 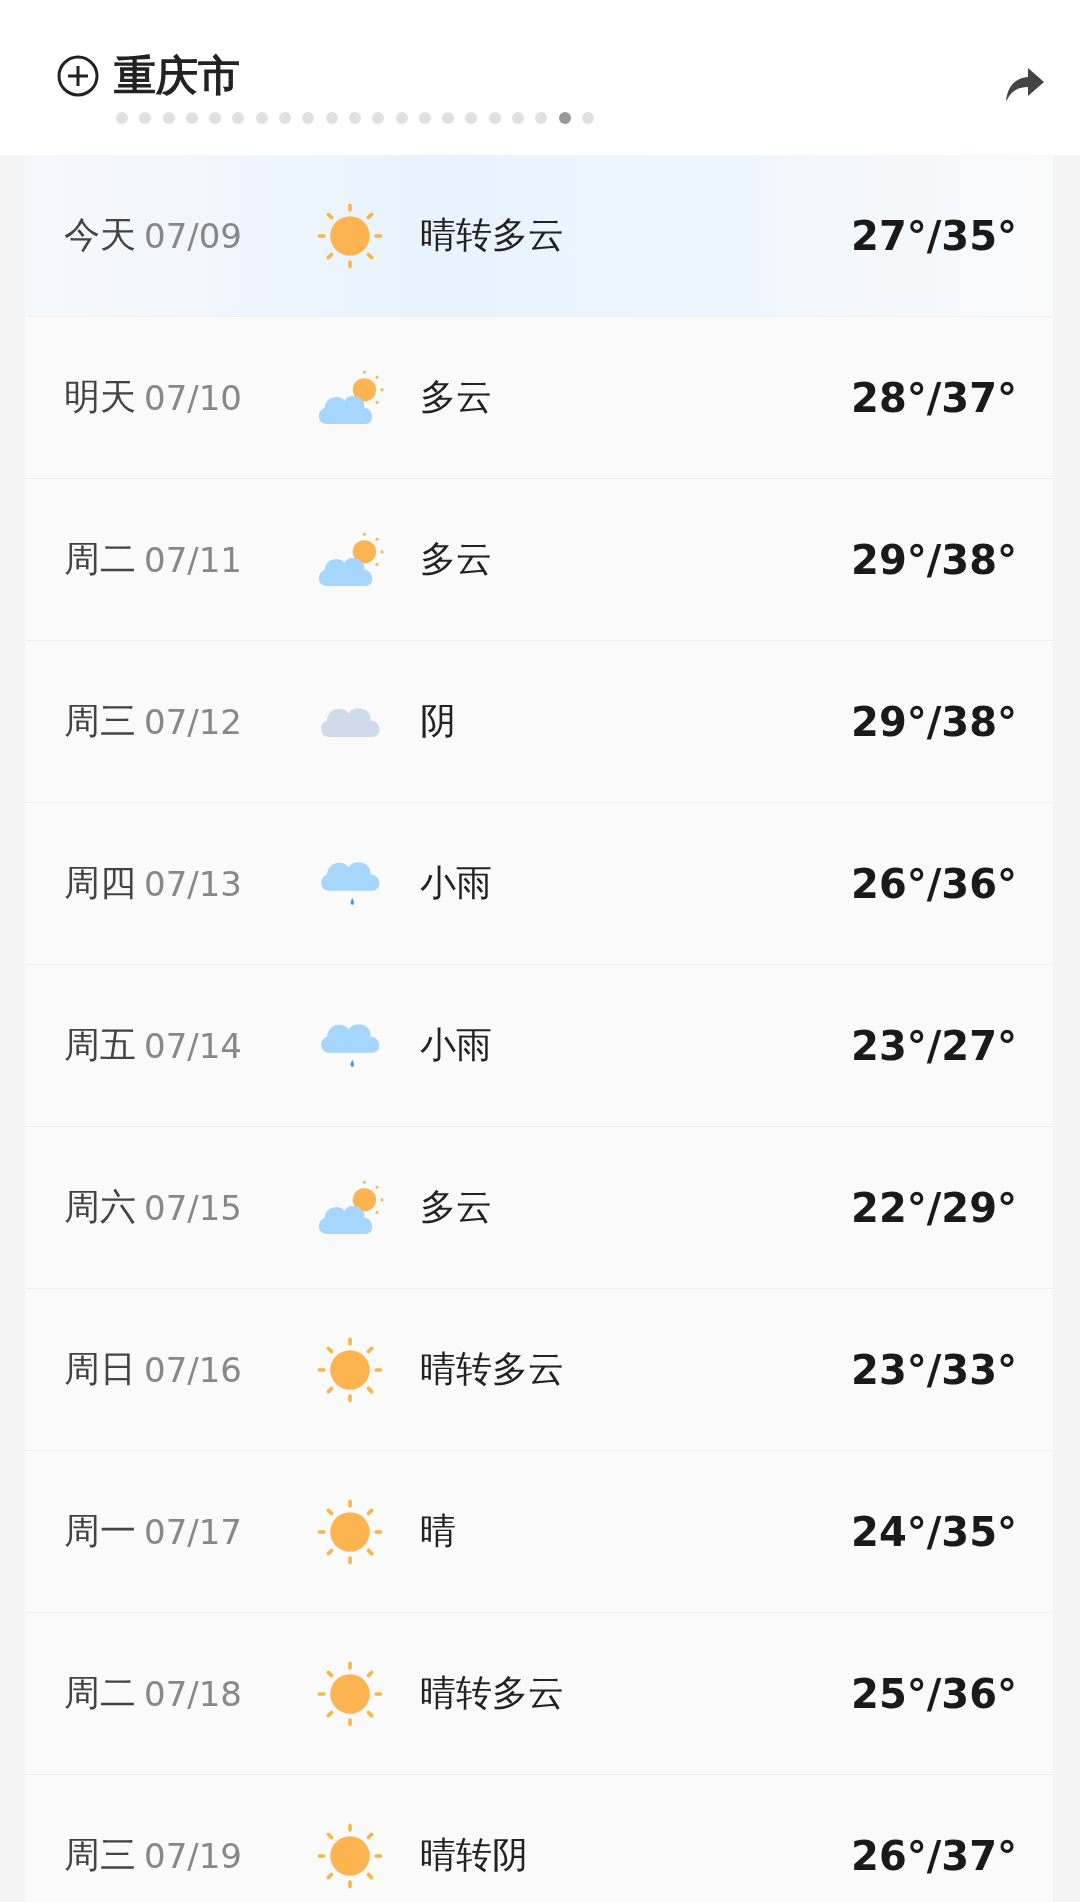 I want to click on forecast-row: 周二 07/18 晴转多云 25°/36°, so click(x=539, y=1694).